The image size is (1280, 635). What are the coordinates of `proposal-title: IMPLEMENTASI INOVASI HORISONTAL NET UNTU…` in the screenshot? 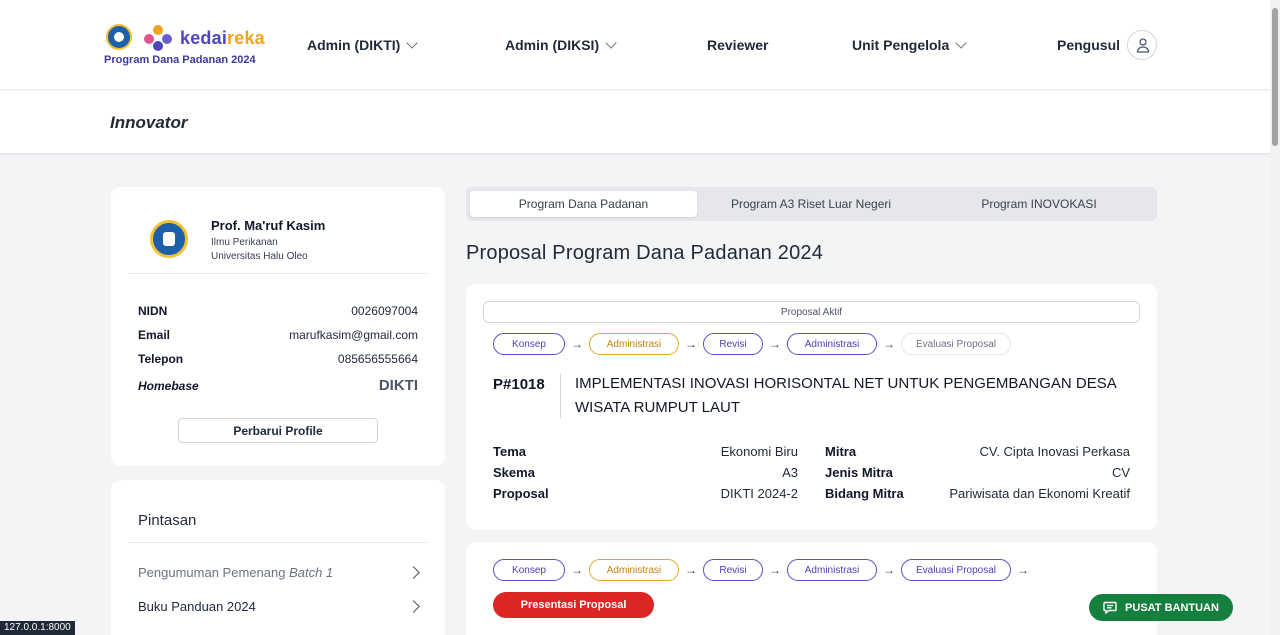 It's located at (855, 396).